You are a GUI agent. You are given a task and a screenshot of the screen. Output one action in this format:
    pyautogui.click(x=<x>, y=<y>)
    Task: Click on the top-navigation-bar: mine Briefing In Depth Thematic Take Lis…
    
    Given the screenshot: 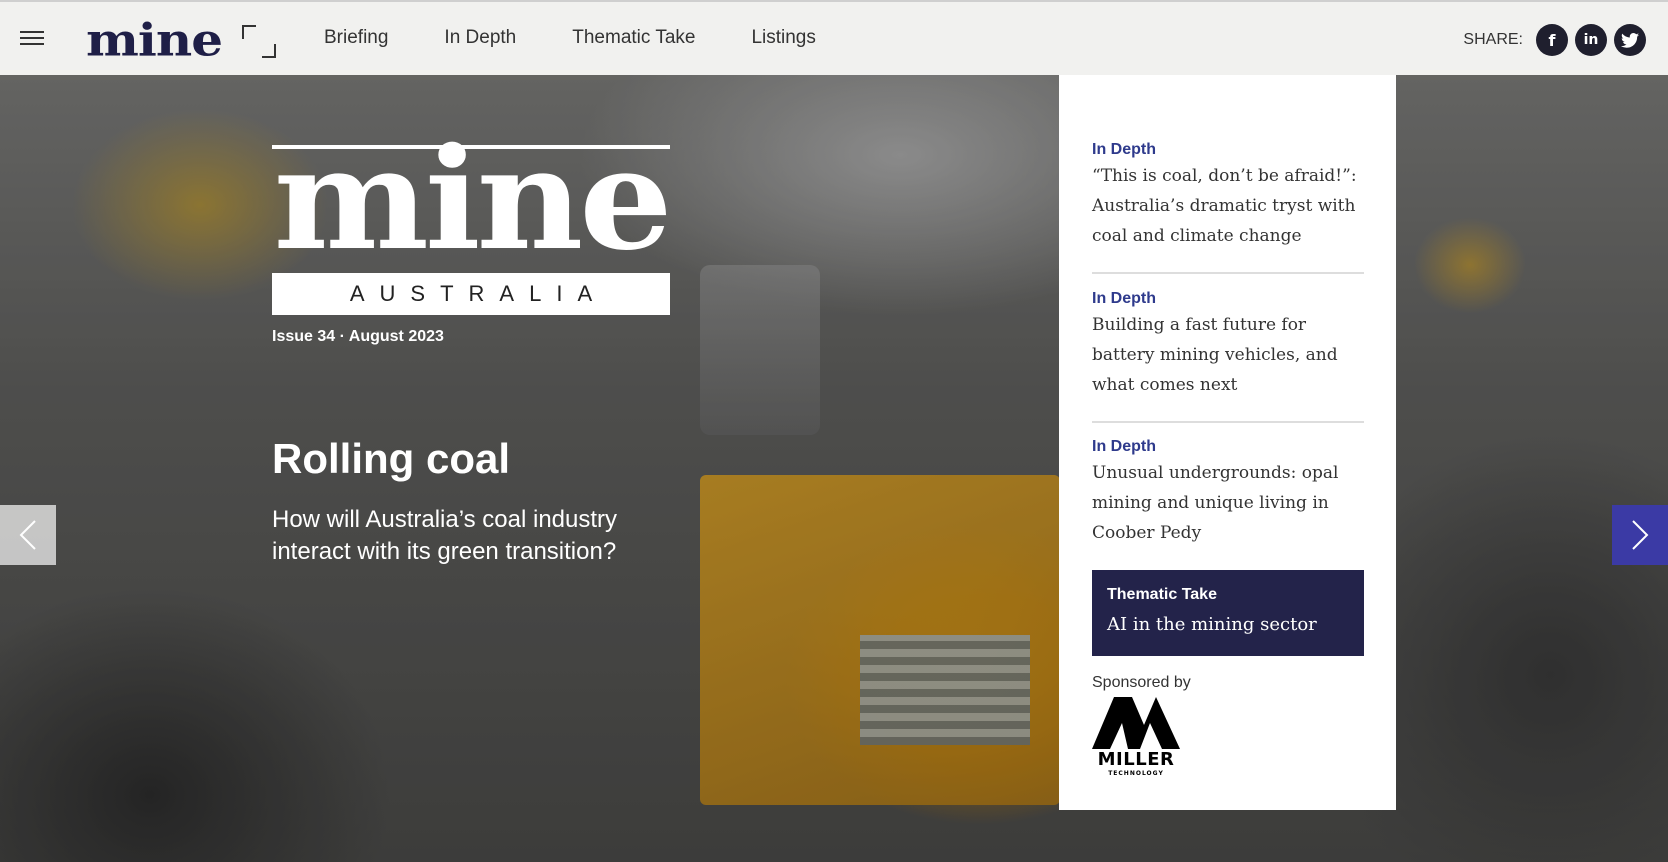 What is the action you would take?
    pyautogui.click(x=834, y=37)
    